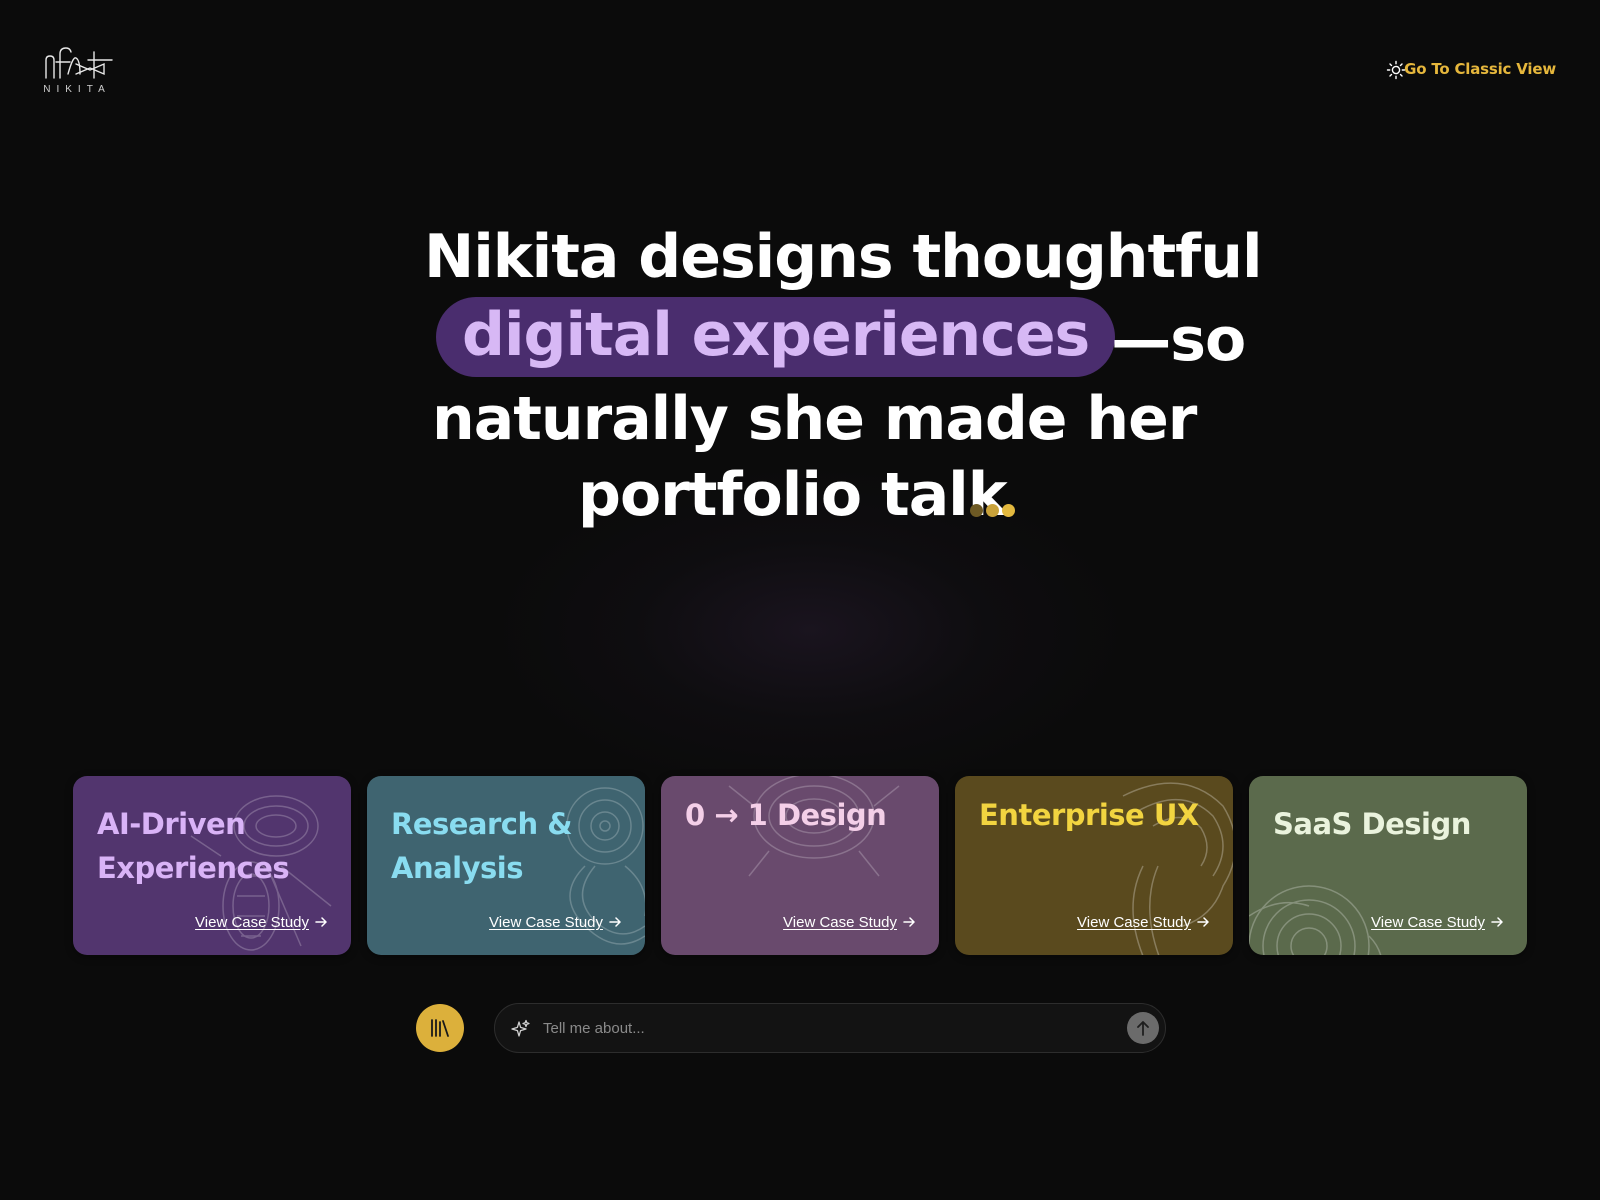 This screenshot has width=1600, height=1200. Describe the element at coordinates (993, 511) in the screenshot. I see `typing-dots-icon` at that location.